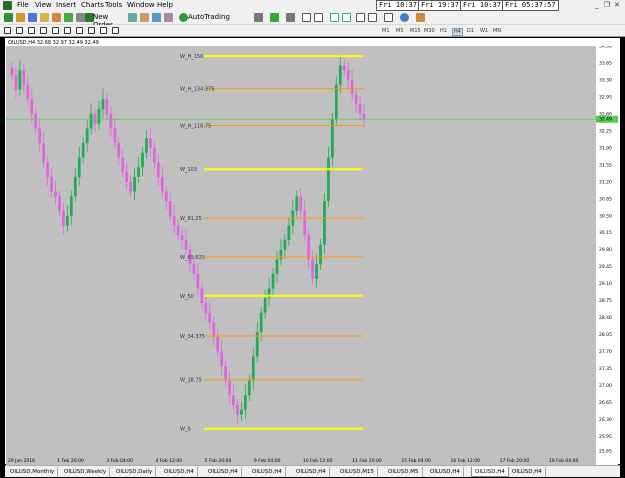 Image resolution: width=625 pixels, height=478 pixels. What do you see at coordinates (605, 97) in the screenshot?
I see `price-tick-label: 32.95` at bounding box center [605, 97].